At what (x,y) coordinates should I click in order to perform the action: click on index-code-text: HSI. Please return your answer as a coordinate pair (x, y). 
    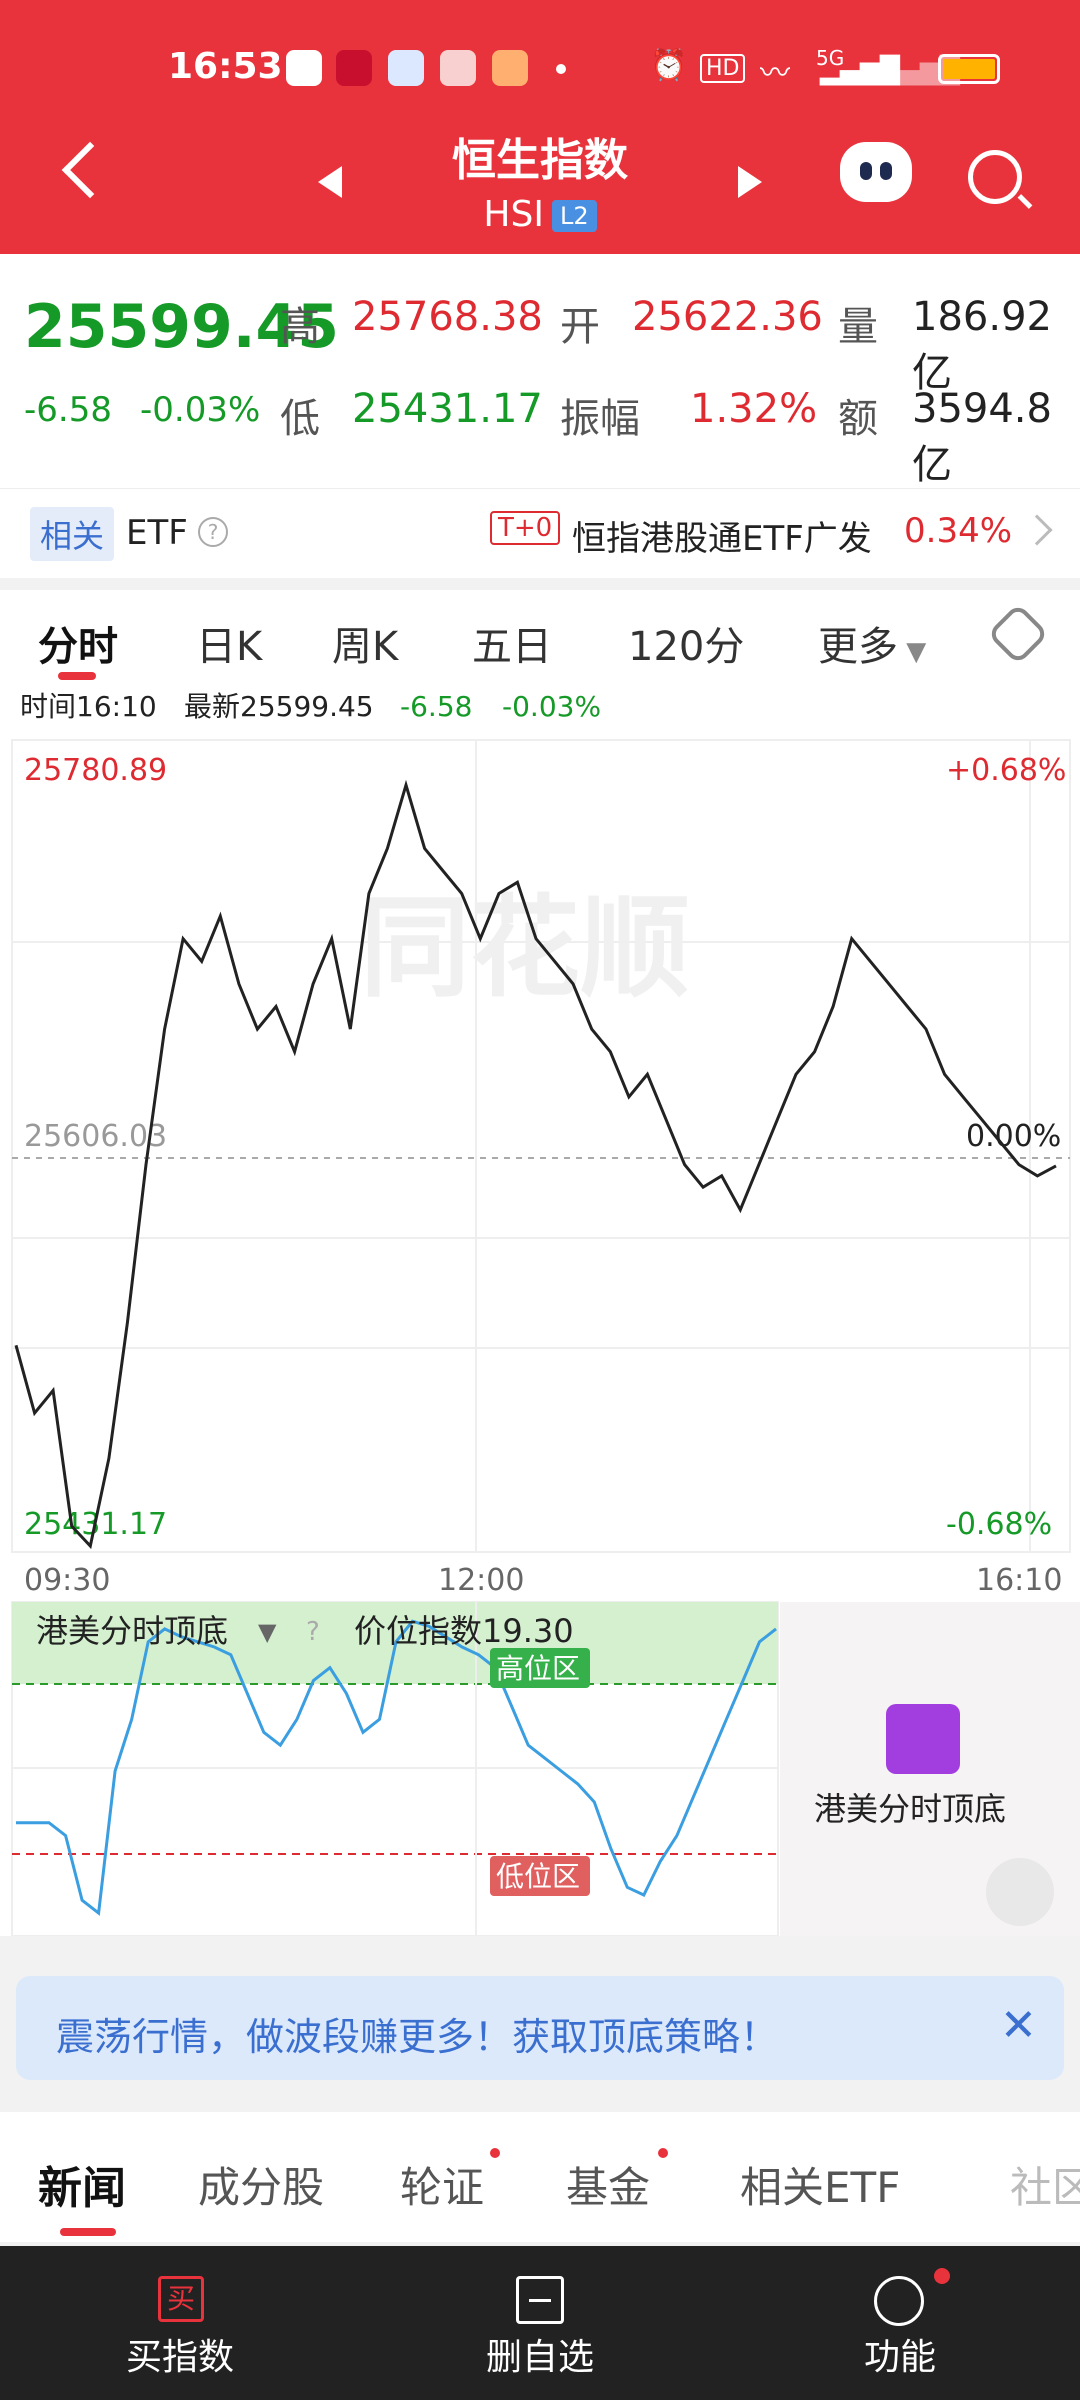
    Looking at the image, I should click on (513, 214).